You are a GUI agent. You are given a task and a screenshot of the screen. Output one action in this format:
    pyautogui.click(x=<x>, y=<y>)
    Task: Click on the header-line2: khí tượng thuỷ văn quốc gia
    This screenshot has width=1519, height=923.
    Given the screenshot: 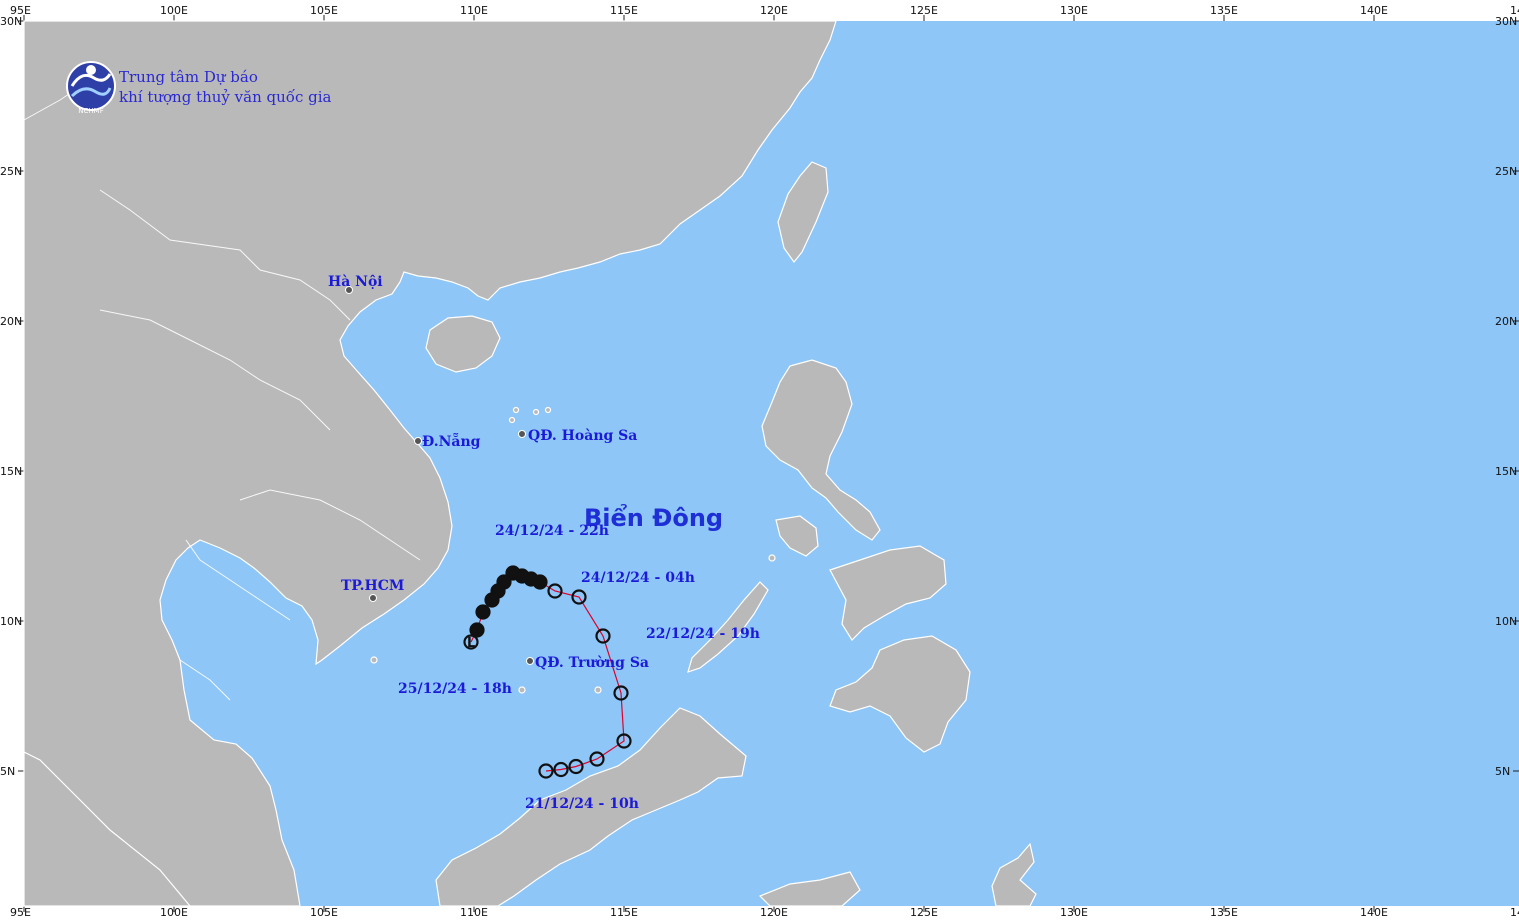 What is the action you would take?
    pyautogui.click(x=225, y=97)
    